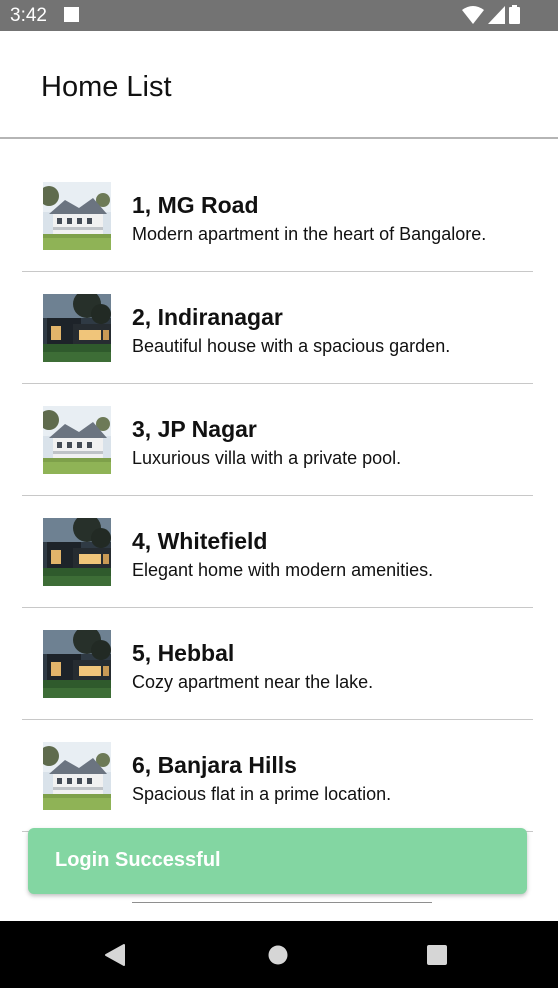 This screenshot has width=558, height=988. I want to click on home-icon, so click(278, 957).